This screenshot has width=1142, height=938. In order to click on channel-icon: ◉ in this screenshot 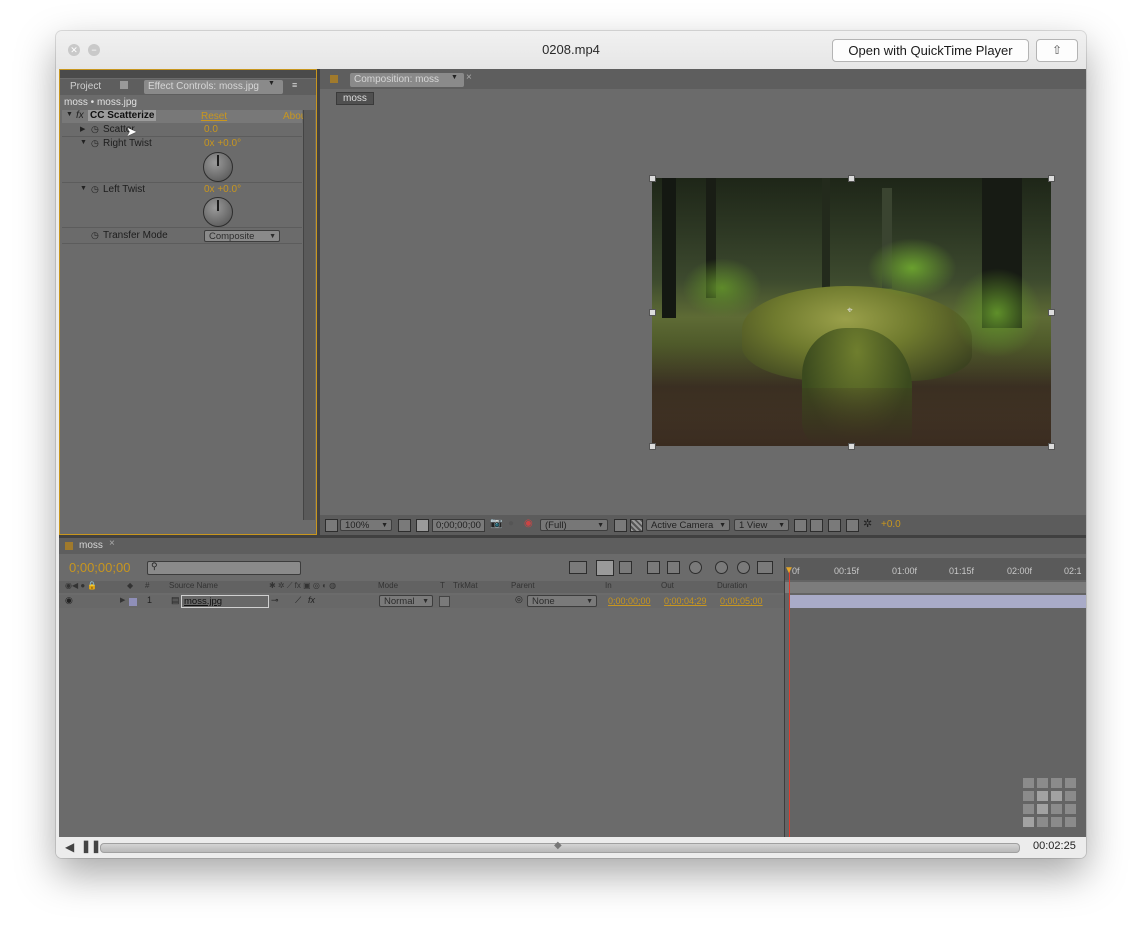, I will do `click(528, 523)`.